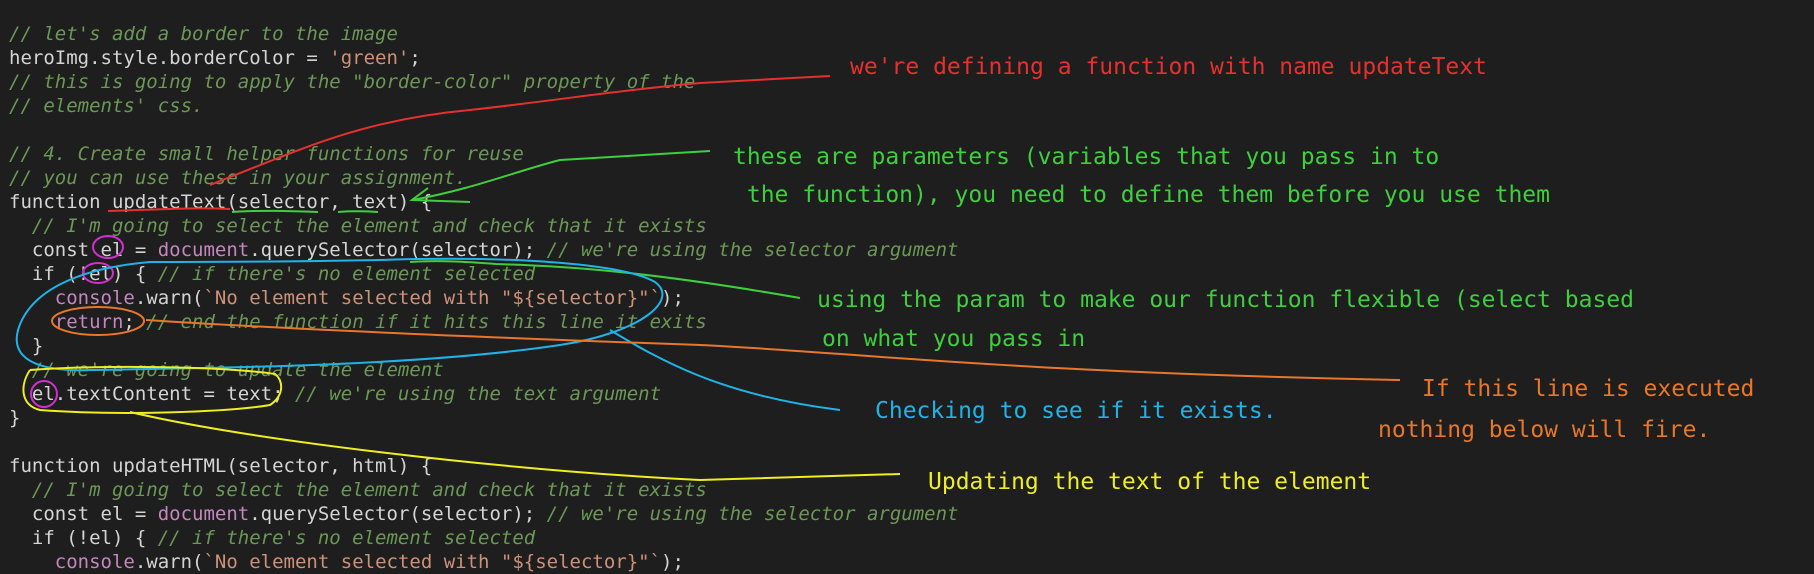 Image resolution: width=1814 pixels, height=574 pixels. Describe the element at coordinates (1544, 430) in the screenshot. I see `note-return-2: nothing below will fire.` at that location.